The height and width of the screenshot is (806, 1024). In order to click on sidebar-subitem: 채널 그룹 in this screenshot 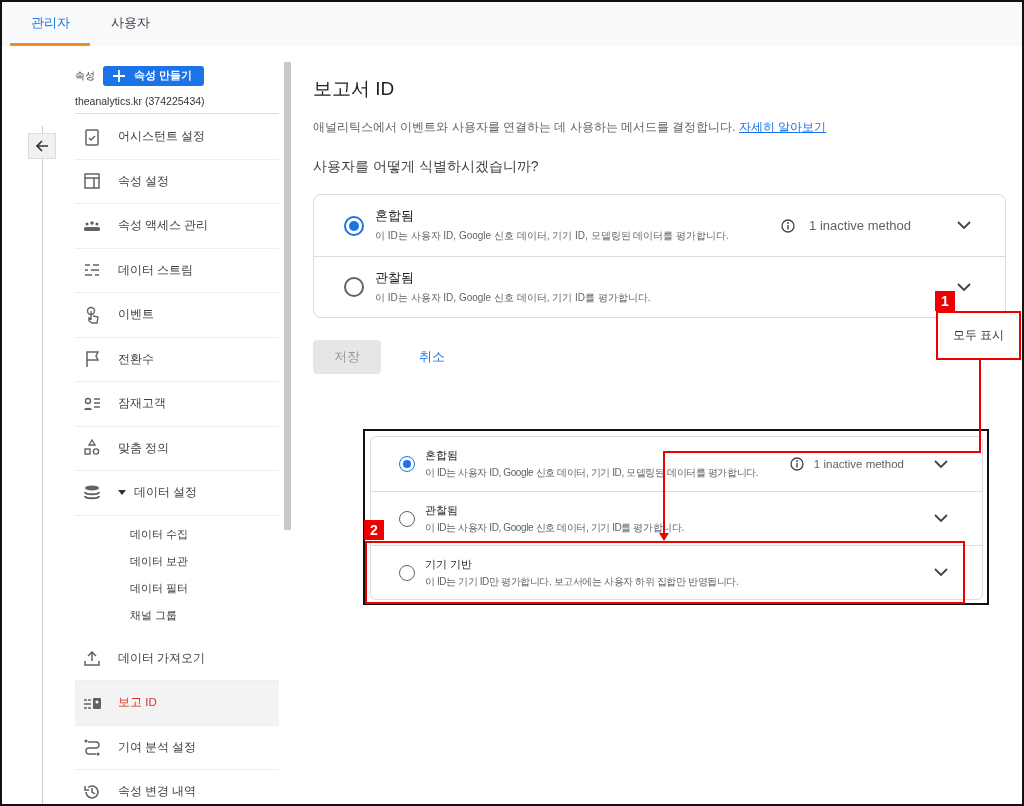, I will do `click(204, 615)`.